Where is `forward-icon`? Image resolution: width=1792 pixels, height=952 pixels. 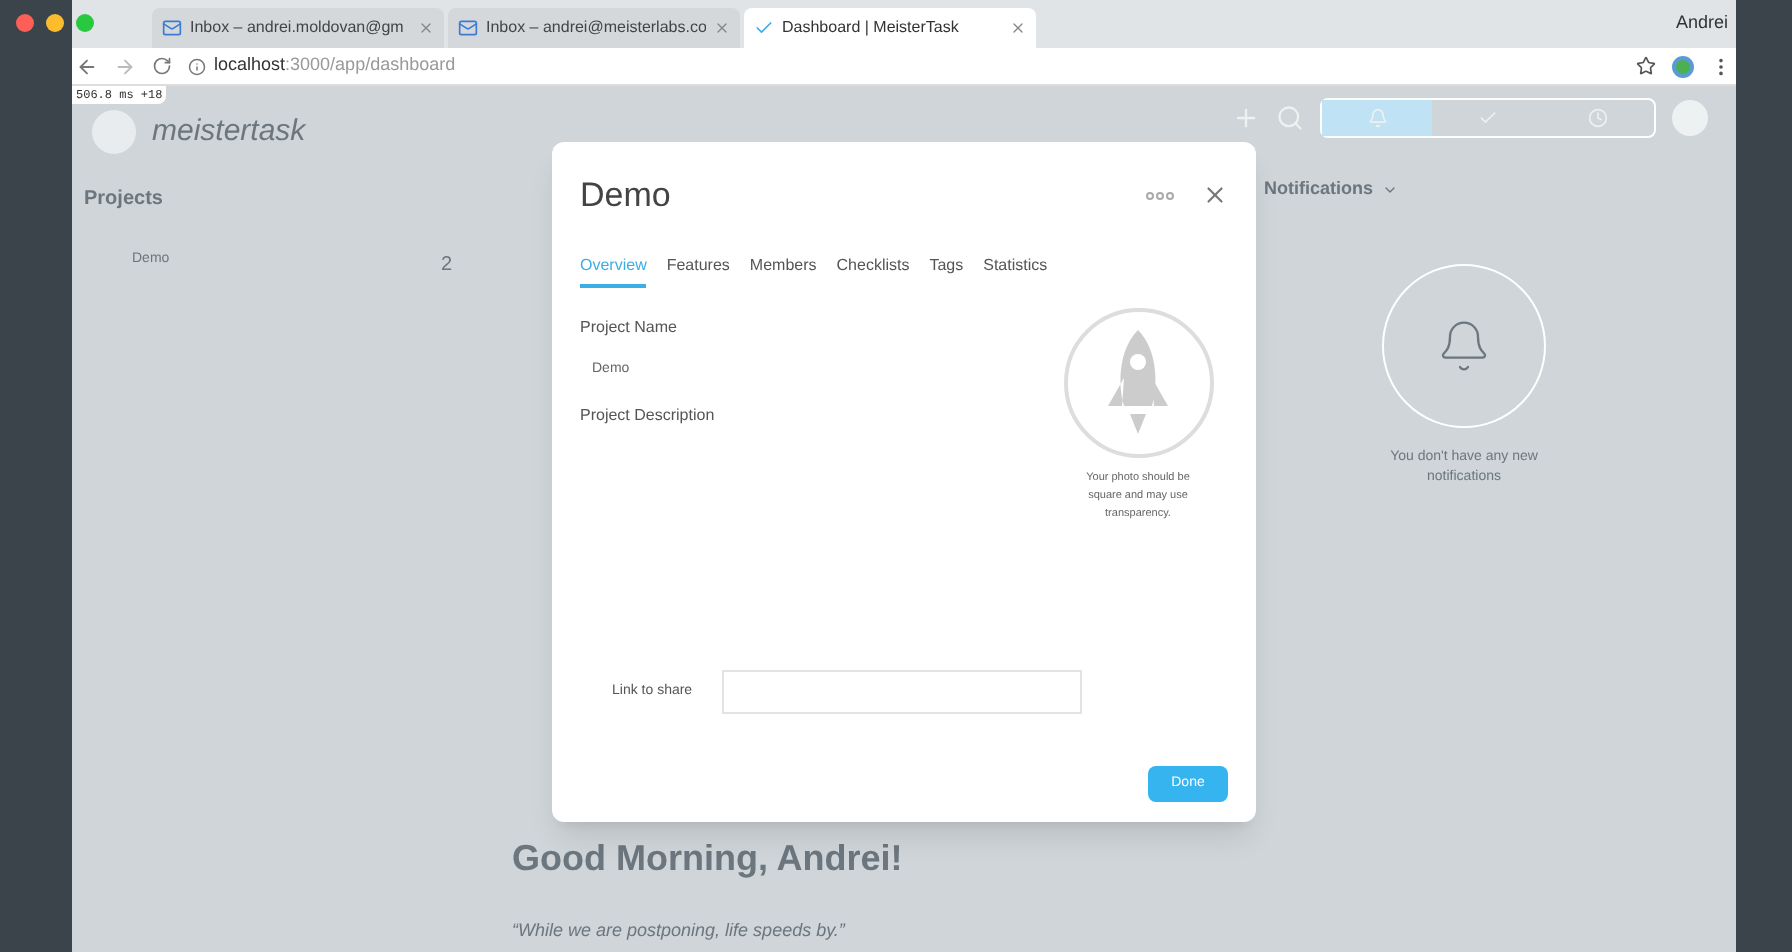
forward-icon is located at coordinates (125, 66).